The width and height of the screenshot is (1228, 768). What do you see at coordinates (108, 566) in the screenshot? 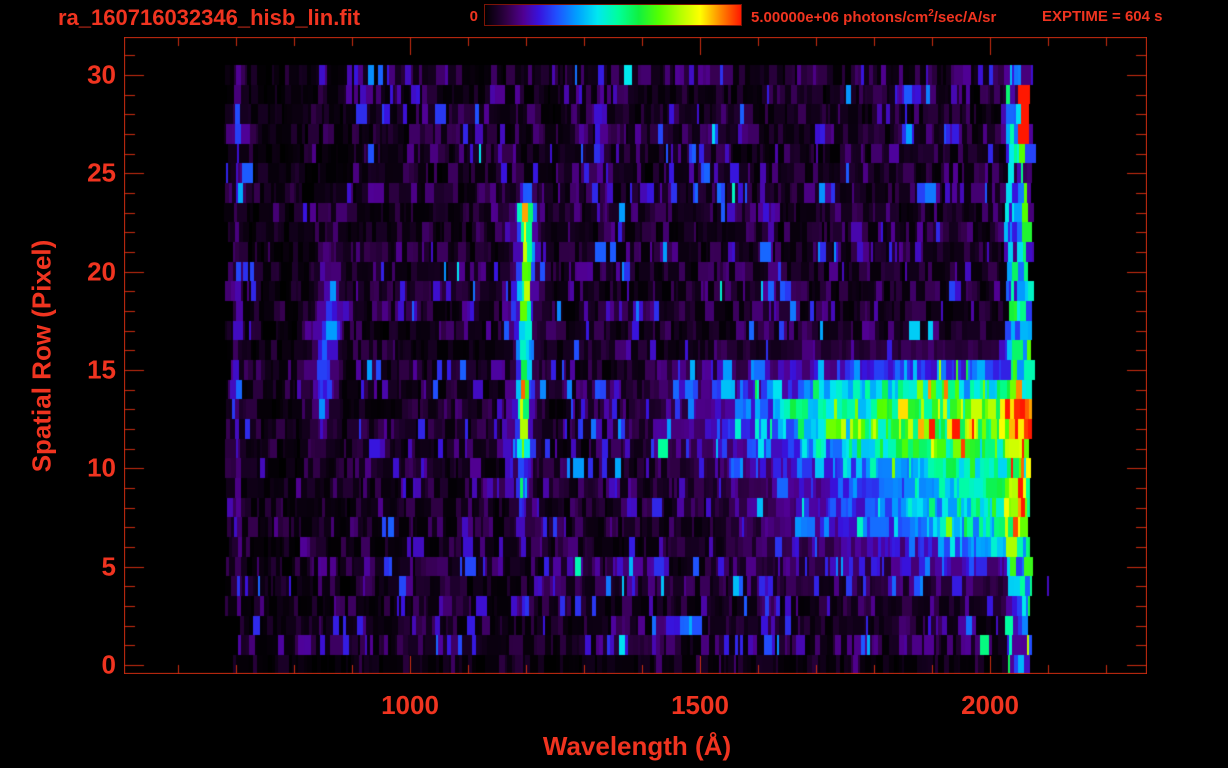
I see `y-tick-label-5: 5` at bounding box center [108, 566].